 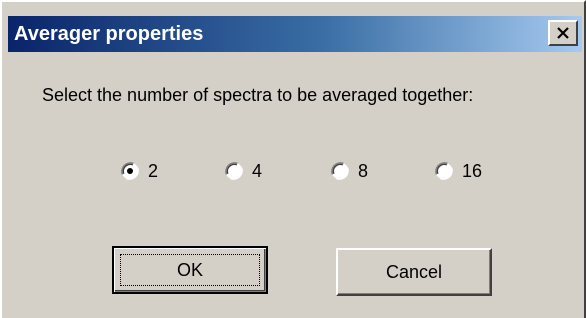 I want to click on cancel-button-label: Cancel, so click(x=414, y=271).